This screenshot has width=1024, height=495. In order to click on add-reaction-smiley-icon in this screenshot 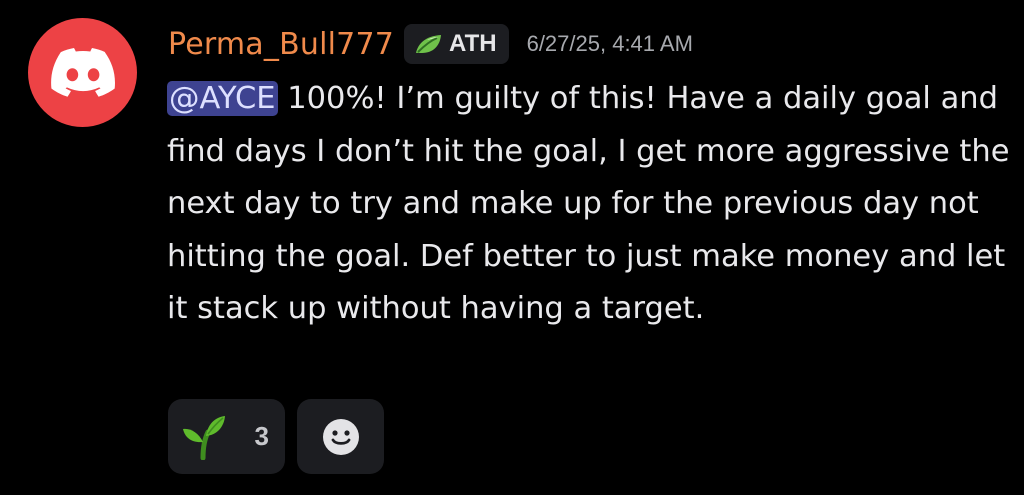, I will do `click(340, 436)`.